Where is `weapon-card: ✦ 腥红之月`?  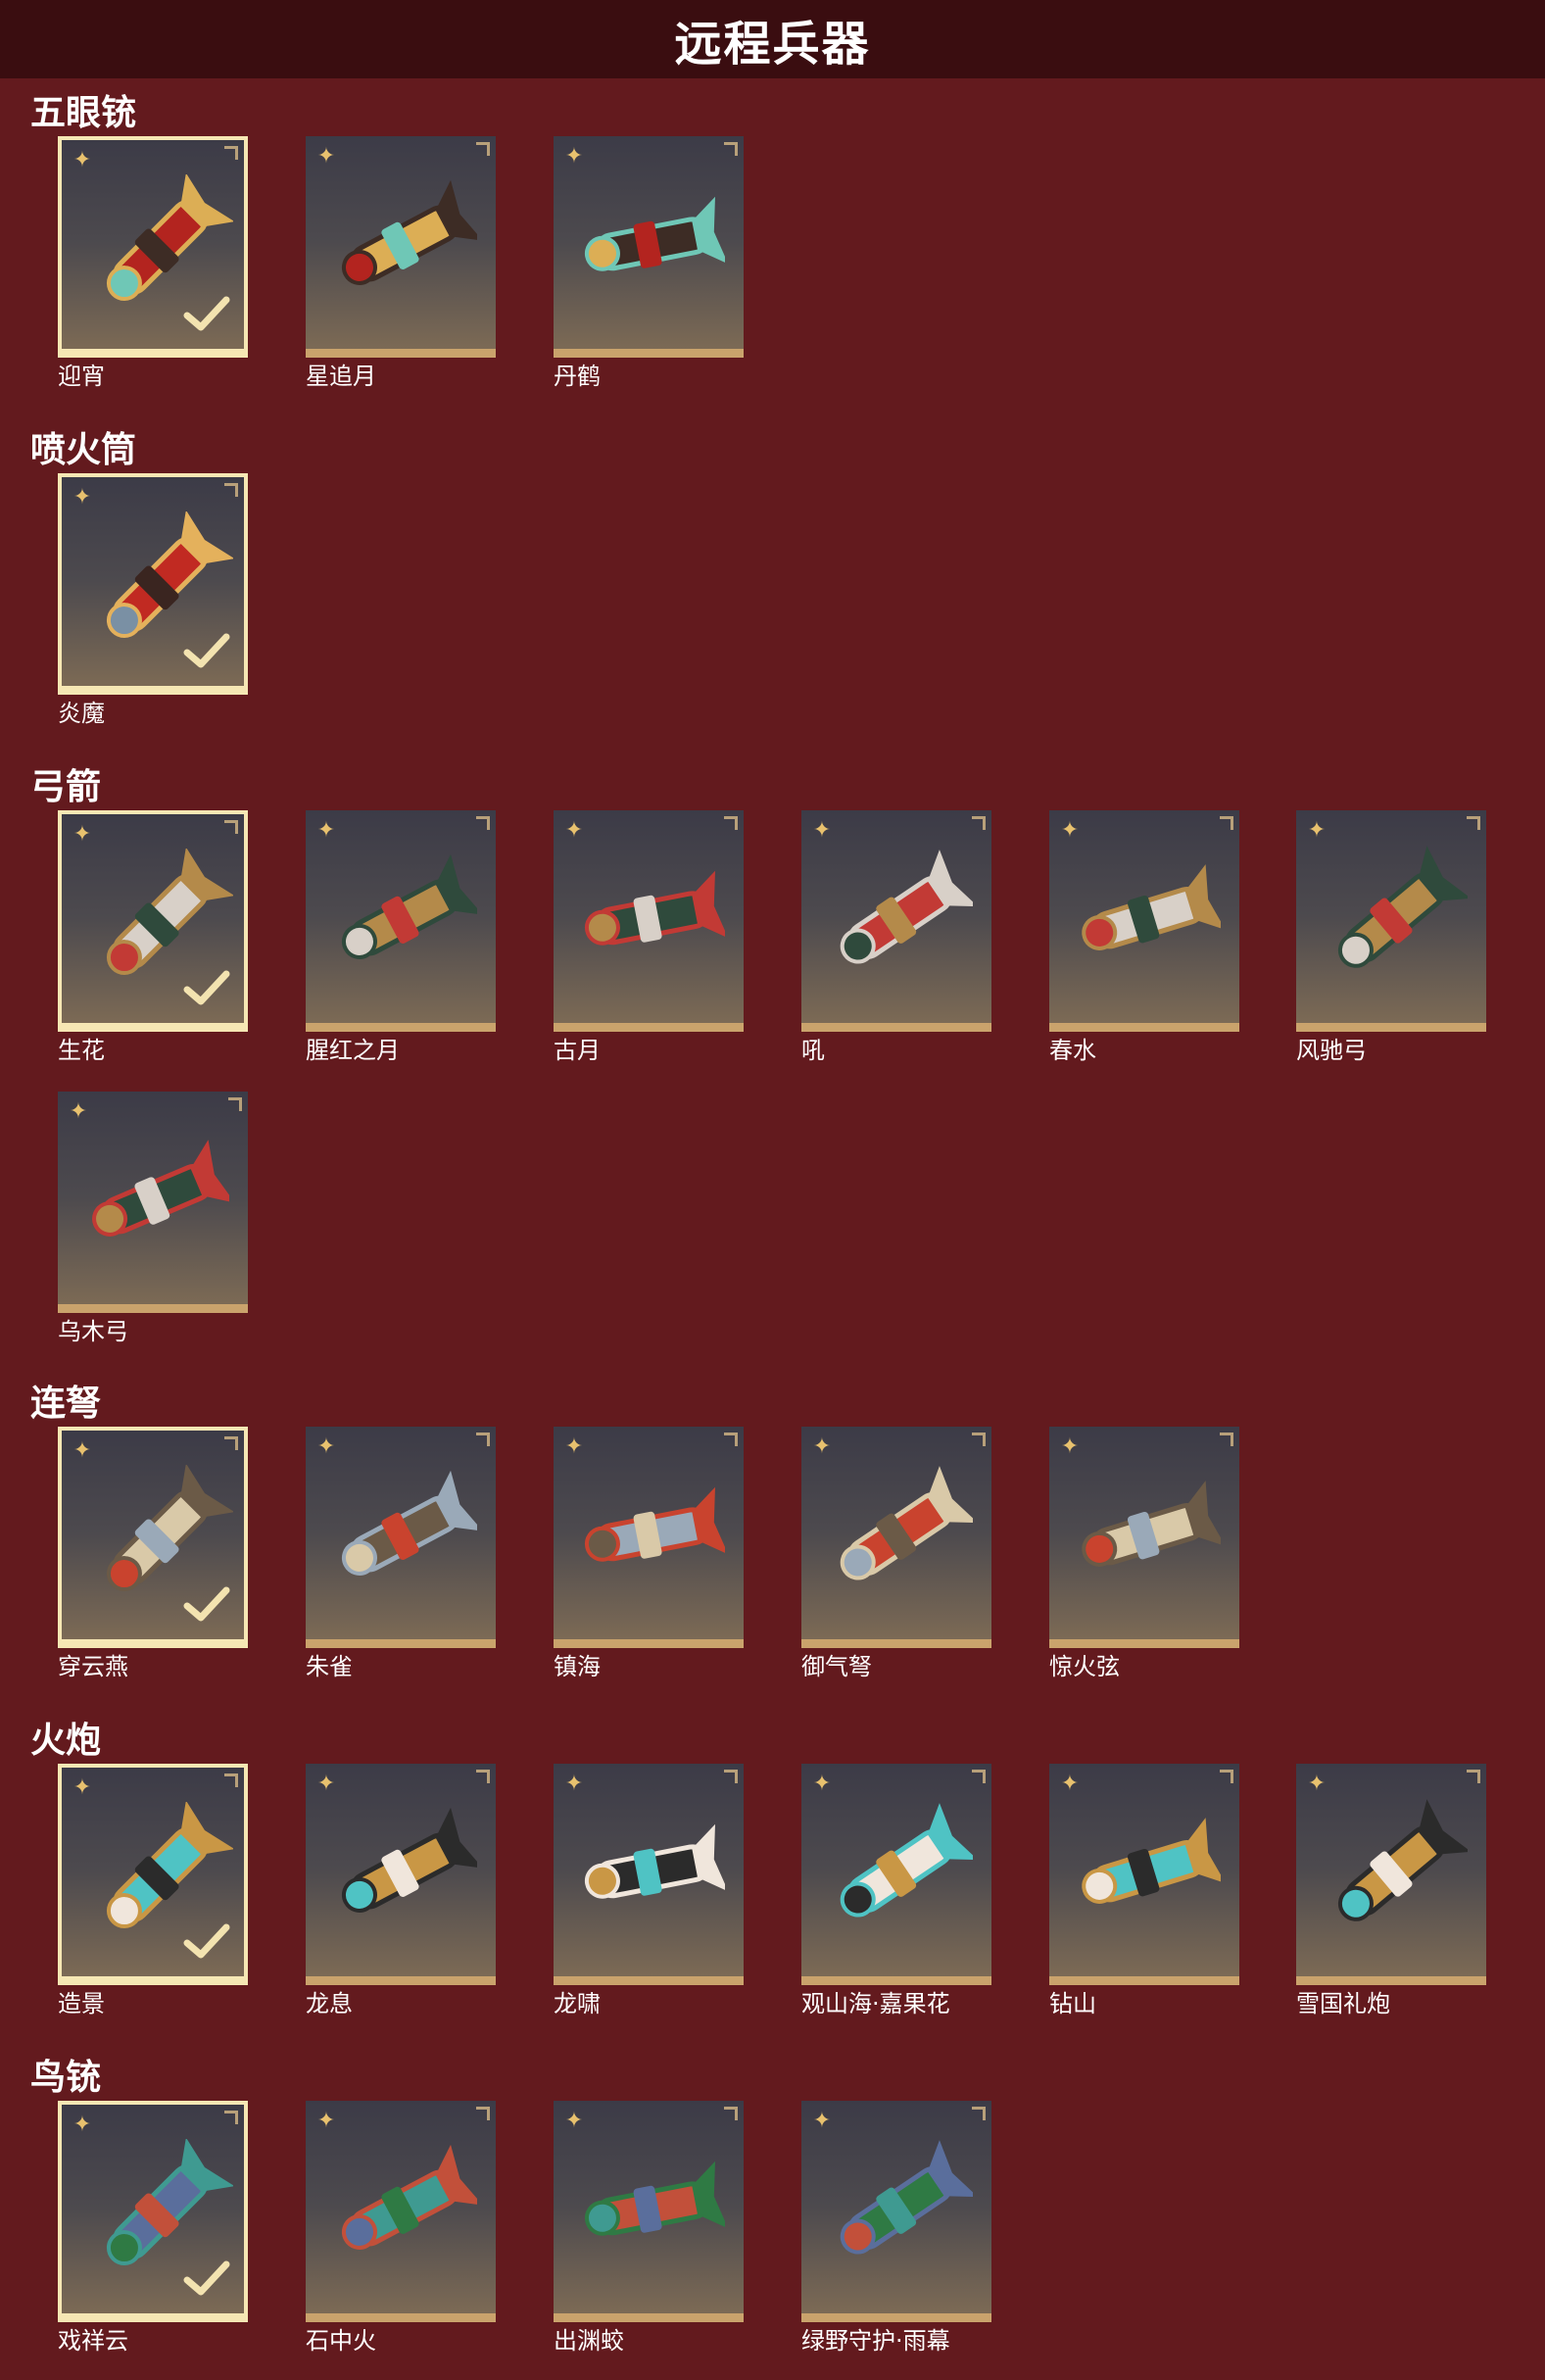 weapon-card: ✦ 腥红之月 is located at coordinates (401, 937).